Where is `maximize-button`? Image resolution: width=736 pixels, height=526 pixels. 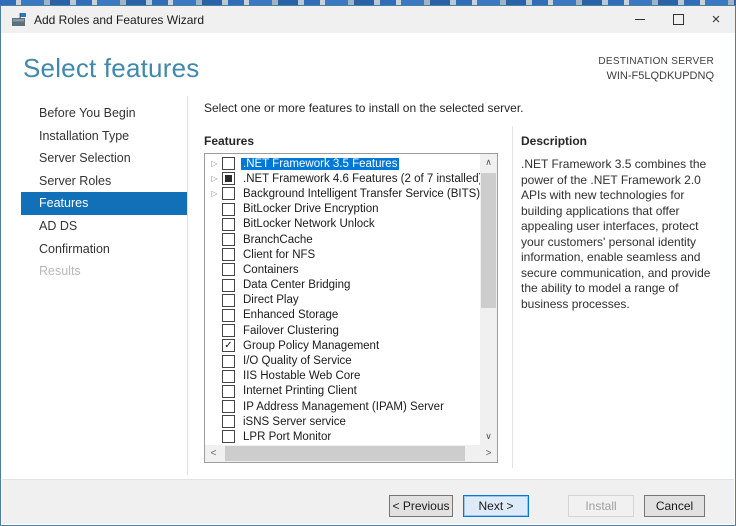 maximize-button is located at coordinates (678, 19).